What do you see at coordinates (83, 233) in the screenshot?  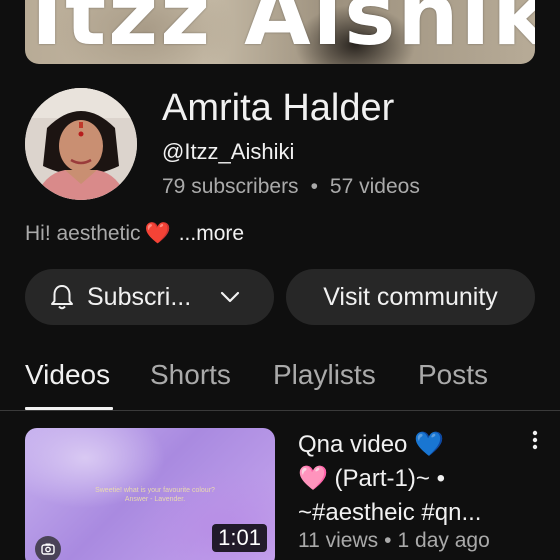 I see `description-text: Hi! aesthetic` at bounding box center [83, 233].